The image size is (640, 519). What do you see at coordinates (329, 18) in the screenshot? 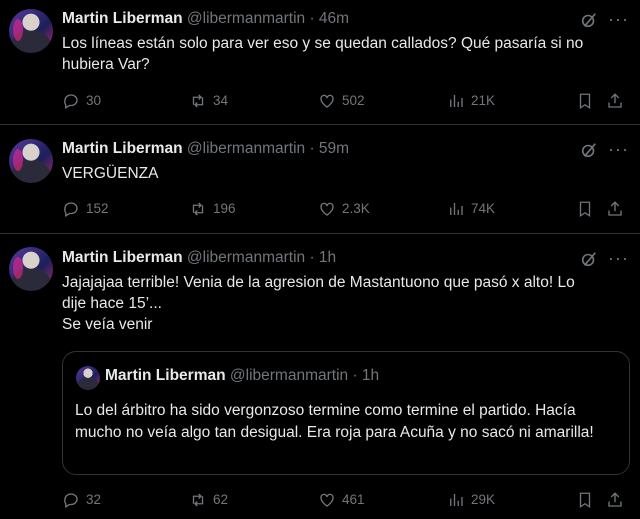
I see `timestamp: · 46m` at bounding box center [329, 18].